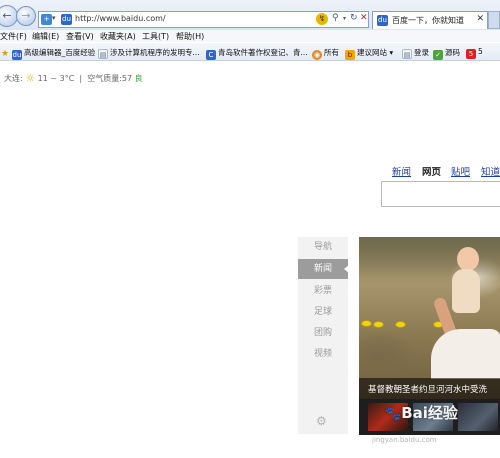  I want to click on new-tab-button, so click(494, 20).